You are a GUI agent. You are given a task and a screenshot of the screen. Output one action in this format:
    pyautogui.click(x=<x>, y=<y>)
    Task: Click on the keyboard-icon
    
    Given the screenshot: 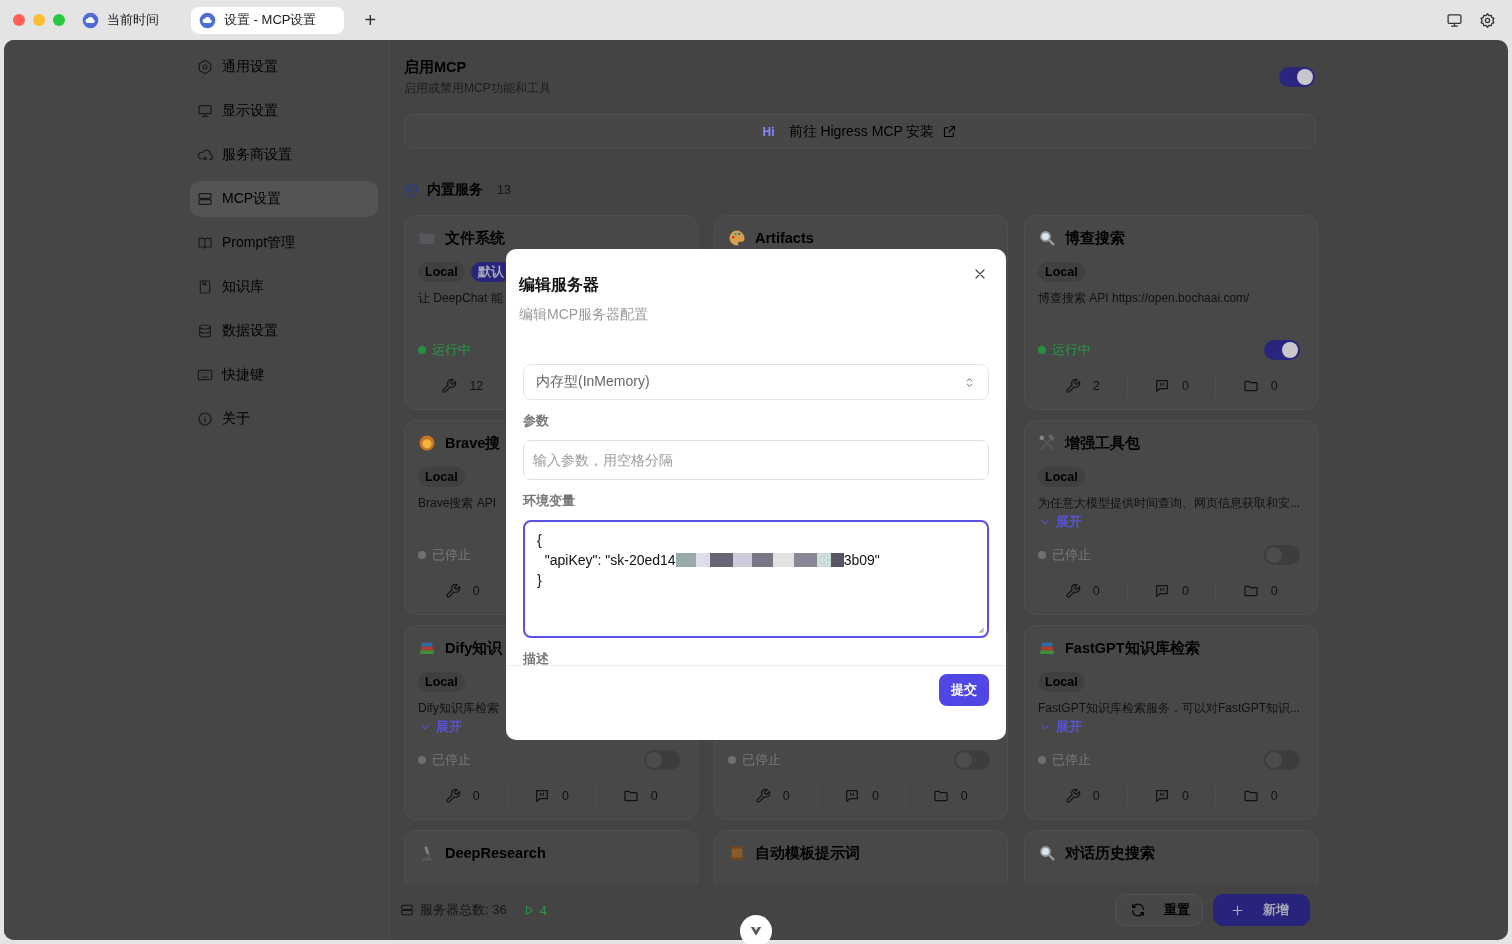 What is the action you would take?
    pyautogui.click(x=205, y=375)
    